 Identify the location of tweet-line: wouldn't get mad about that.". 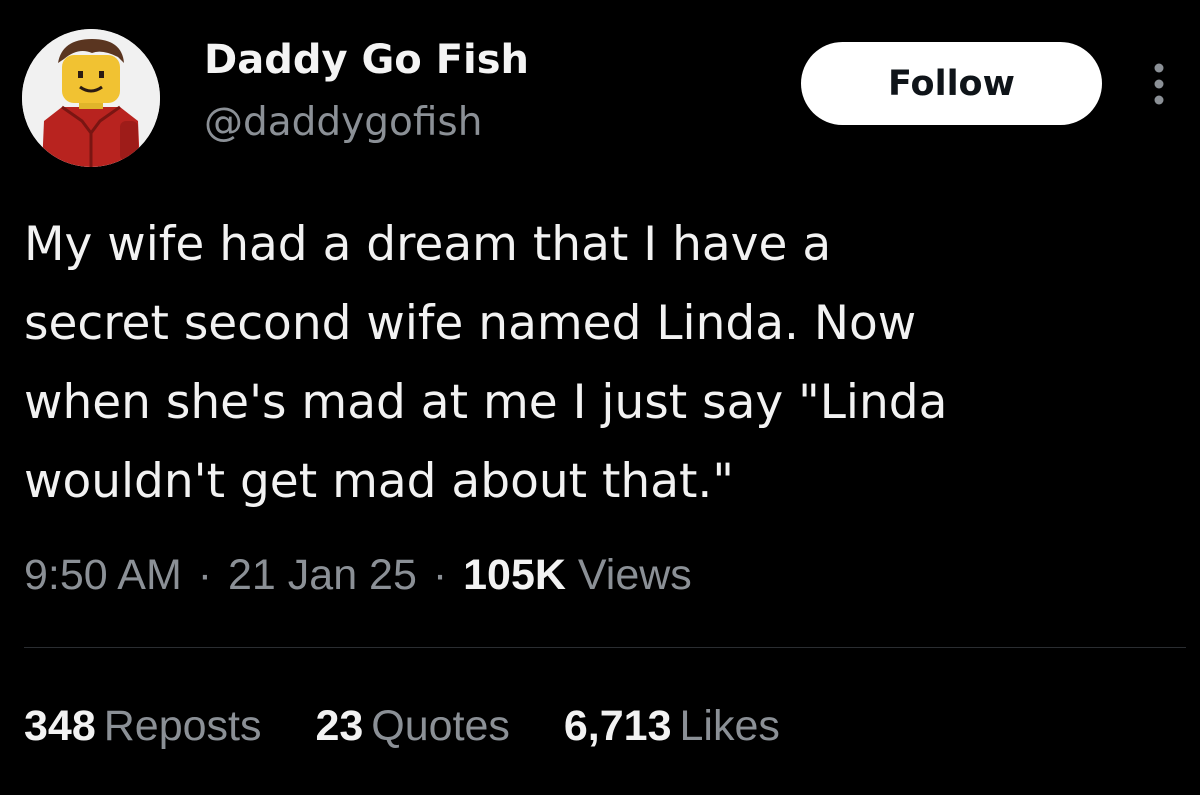
(379, 481).